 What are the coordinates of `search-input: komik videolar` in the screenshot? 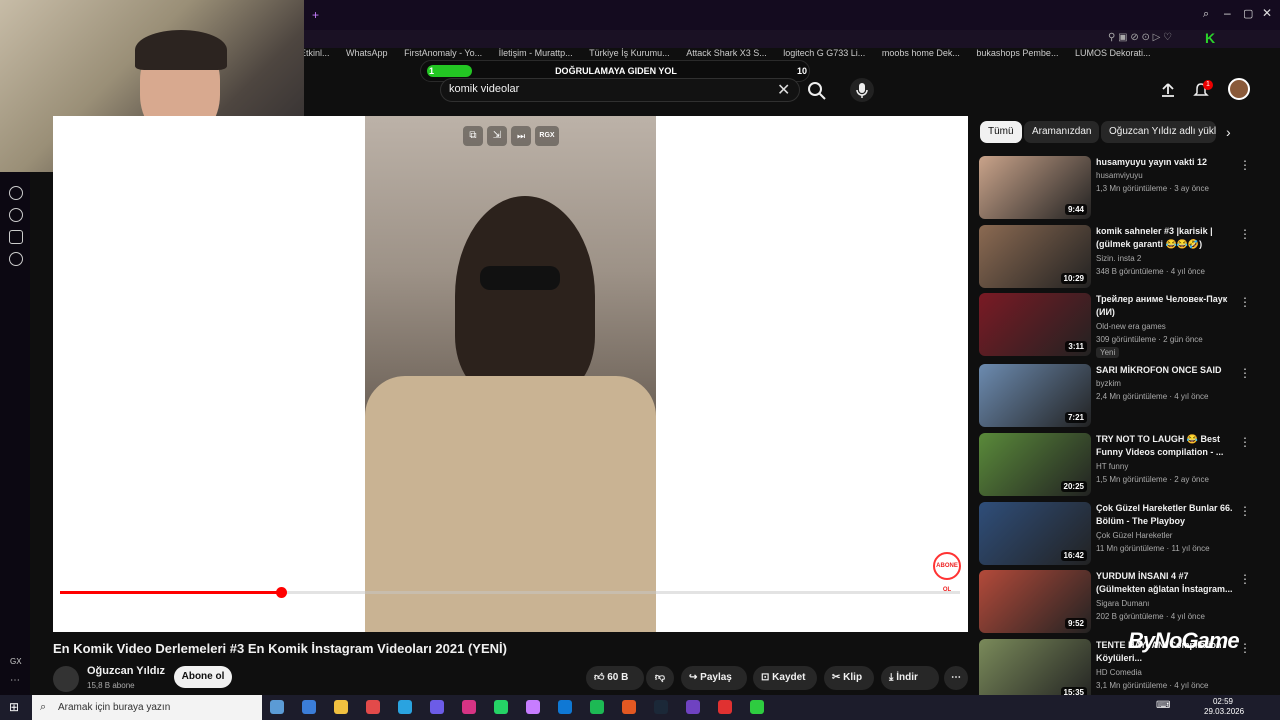 It's located at (484, 89).